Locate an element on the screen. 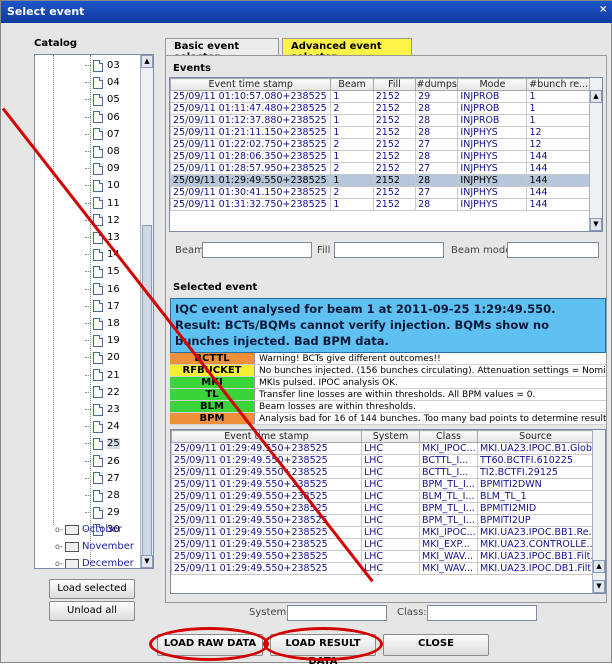 The image size is (612, 671). class-filter-input is located at coordinates (482, 613).